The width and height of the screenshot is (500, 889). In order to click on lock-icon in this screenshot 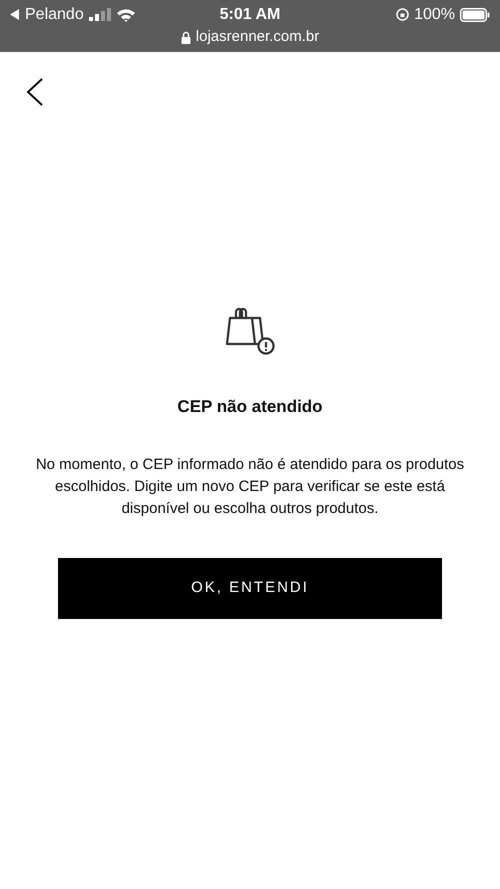, I will do `click(185, 37)`.